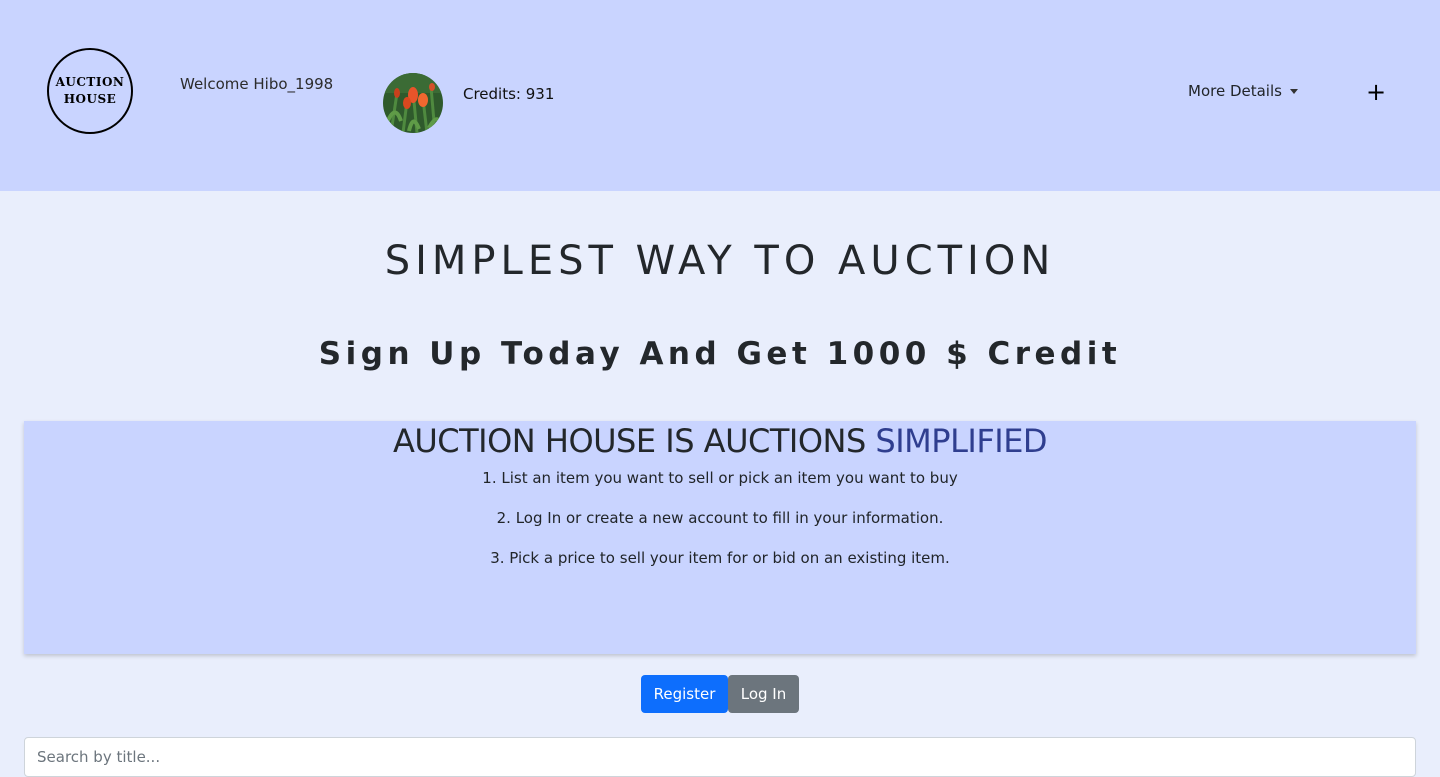 The width and height of the screenshot is (1440, 777). I want to click on auth-buttons: Register Log In, so click(720, 694).